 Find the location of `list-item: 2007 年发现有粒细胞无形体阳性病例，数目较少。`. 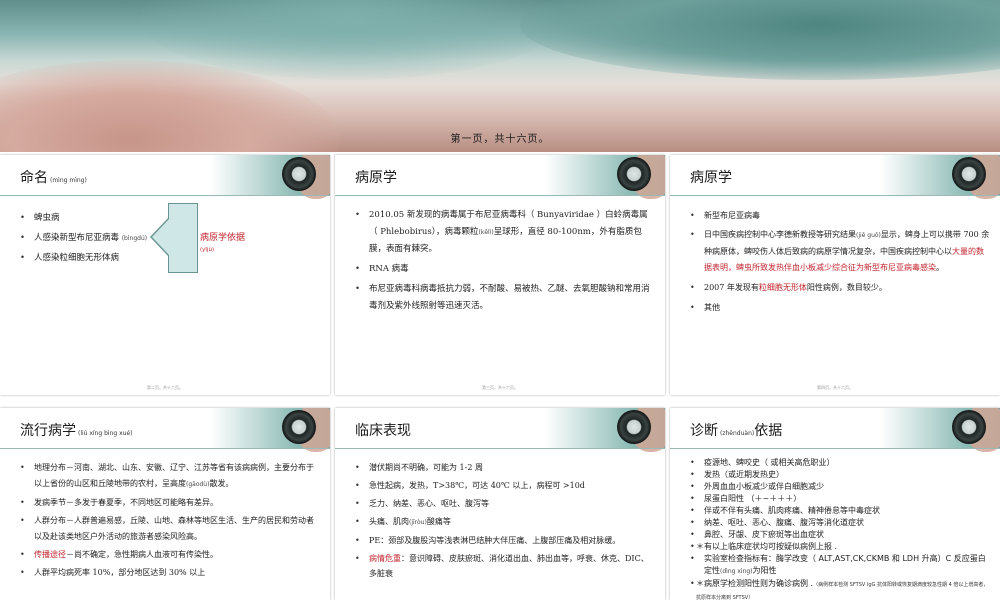

list-item: 2007 年发现有粒细胞无形体阳性病例，数目较少。 is located at coordinates (840, 287).